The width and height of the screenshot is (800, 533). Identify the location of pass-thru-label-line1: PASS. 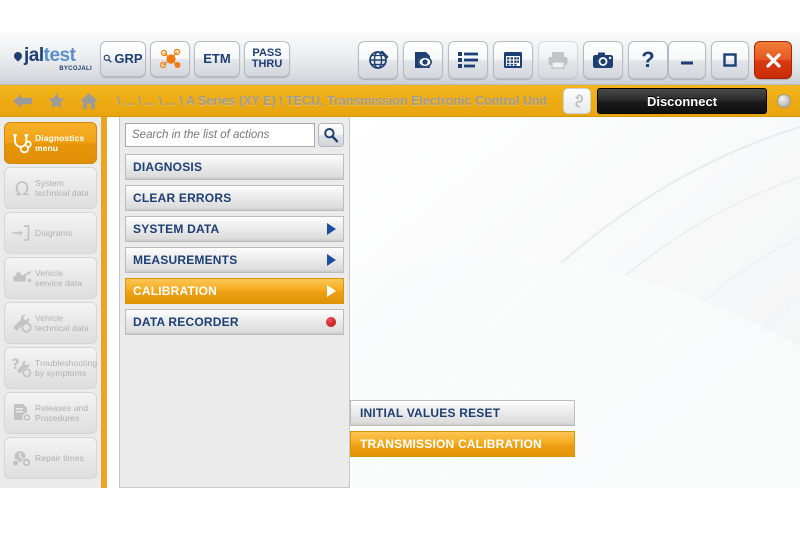
(267, 52).